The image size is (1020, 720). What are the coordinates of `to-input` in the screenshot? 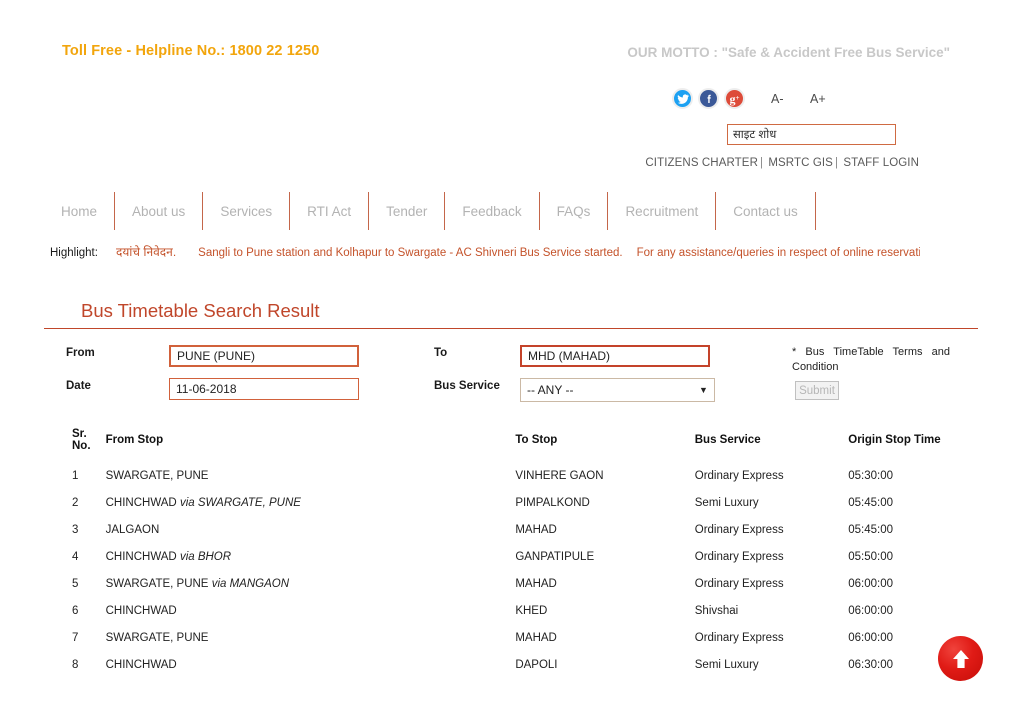 It's located at (615, 356).